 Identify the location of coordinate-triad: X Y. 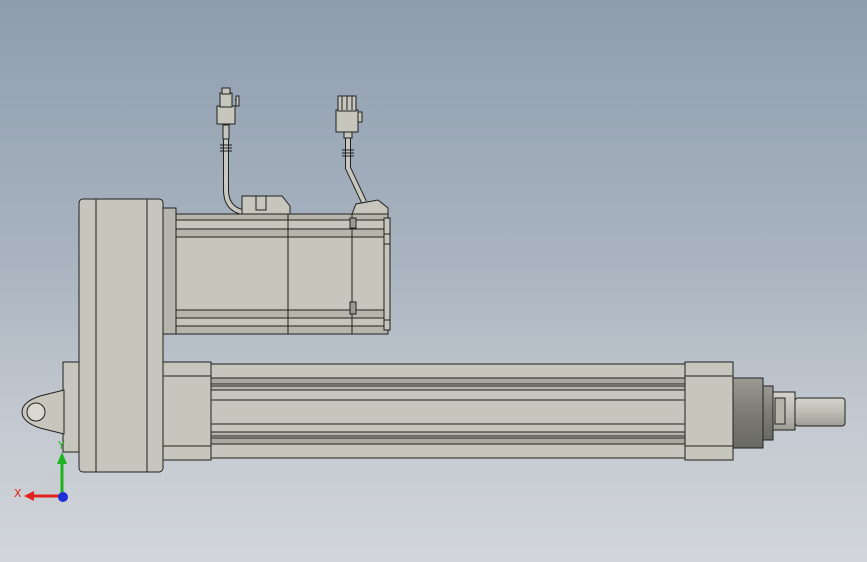
(41, 470).